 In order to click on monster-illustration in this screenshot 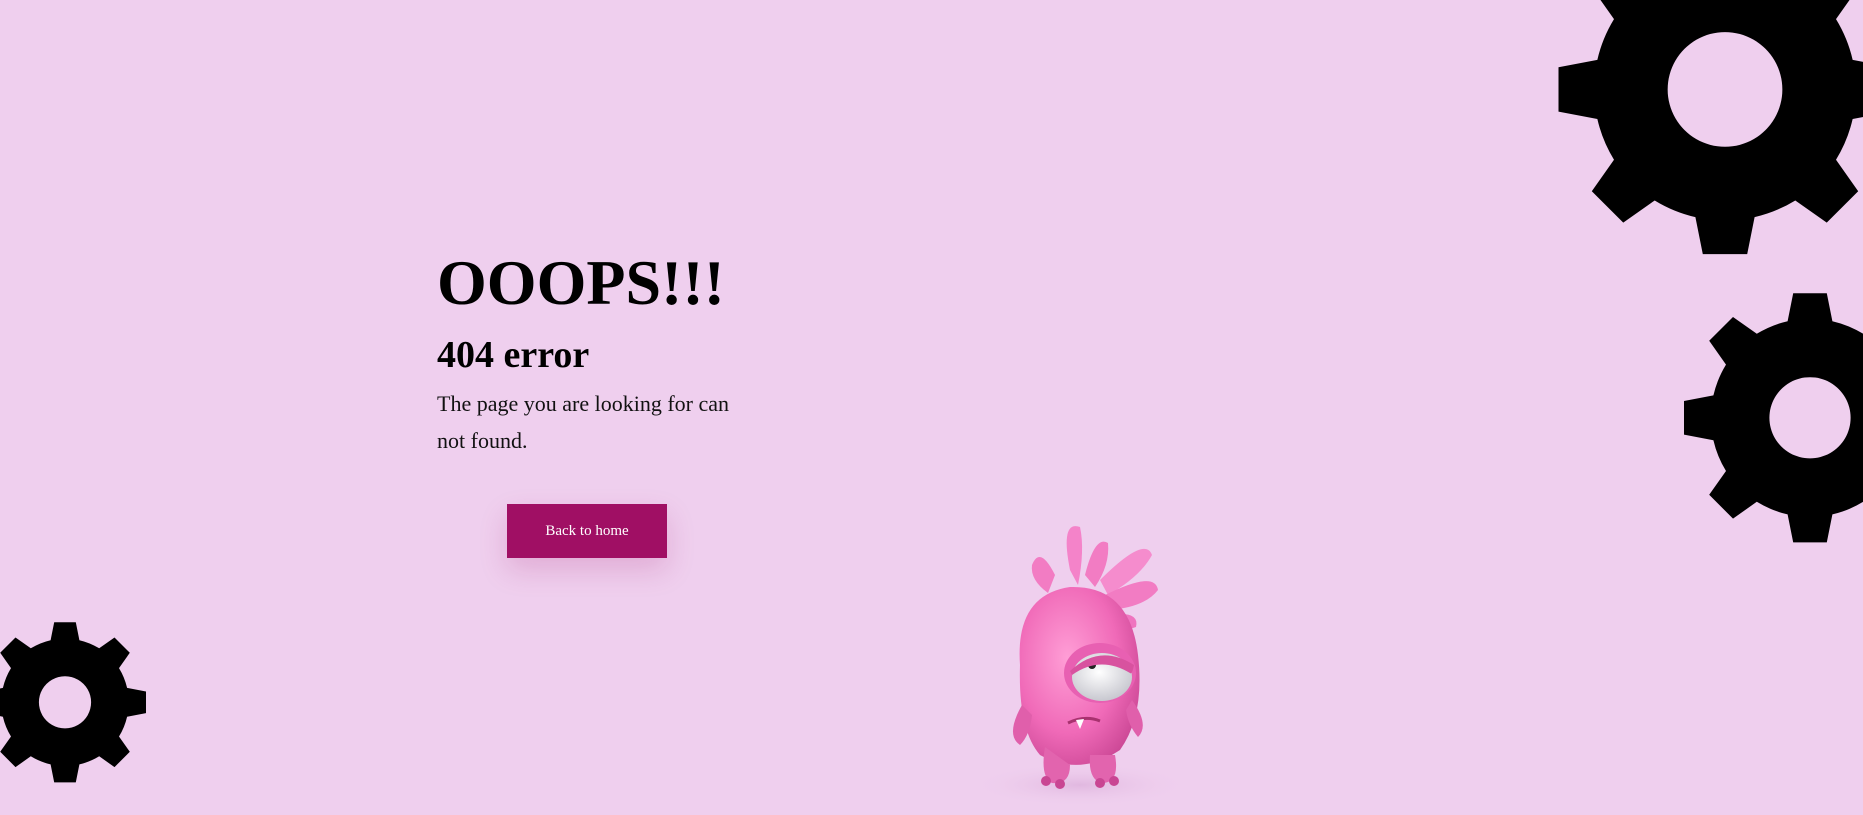, I will do `click(1080, 665)`.